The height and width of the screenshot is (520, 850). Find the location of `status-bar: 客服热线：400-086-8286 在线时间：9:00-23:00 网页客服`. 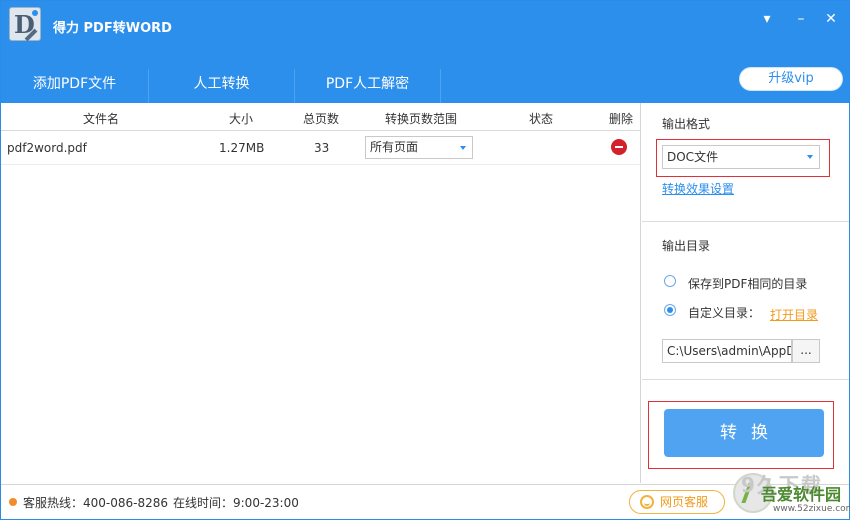

status-bar: 客服热线：400-086-8286 在线时间：9:00-23:00 网页客服 is located at coordinates (425, 501).